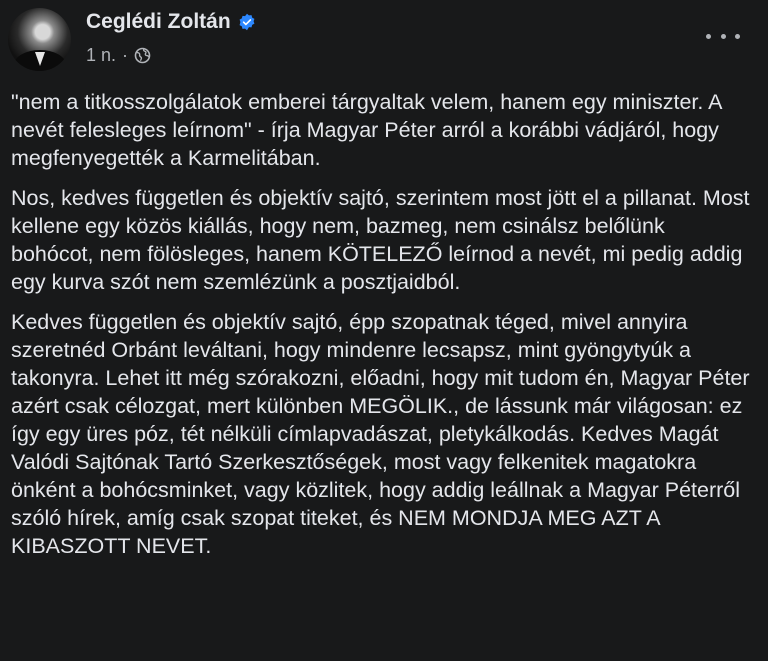 This screenshot has width=768, height=661. I want to click on more-options-icon, so click(723, 36).